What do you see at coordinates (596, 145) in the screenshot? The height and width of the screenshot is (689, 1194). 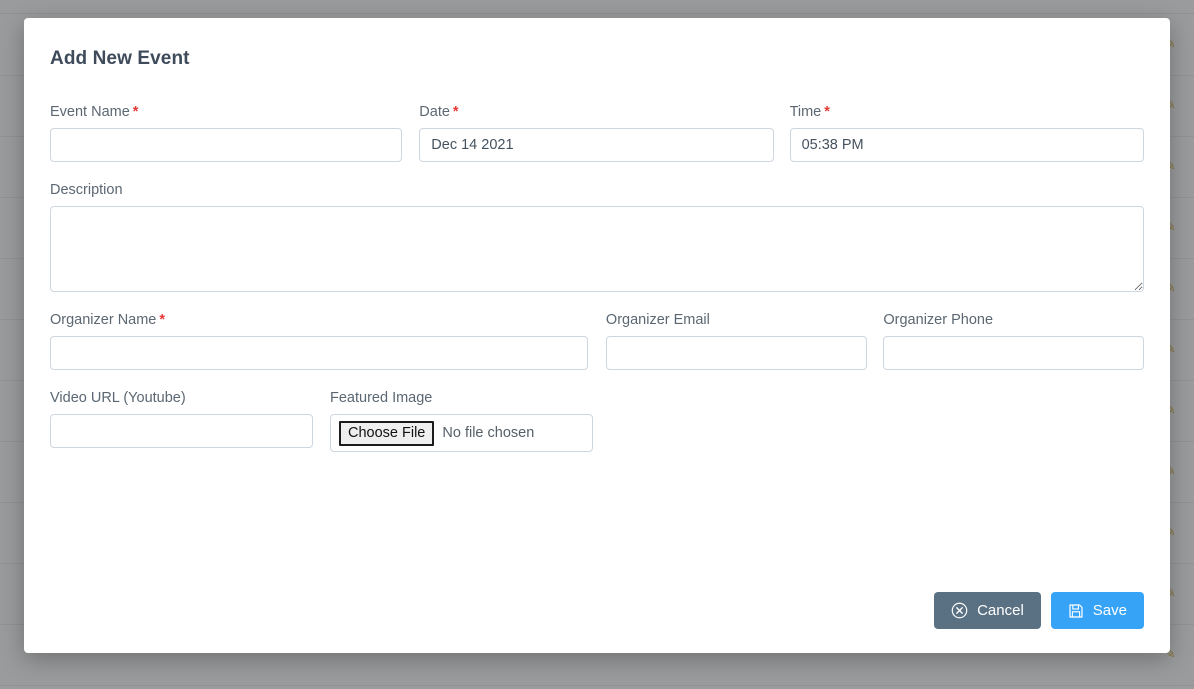 I see `date-input` at bounding box center [596, 145].